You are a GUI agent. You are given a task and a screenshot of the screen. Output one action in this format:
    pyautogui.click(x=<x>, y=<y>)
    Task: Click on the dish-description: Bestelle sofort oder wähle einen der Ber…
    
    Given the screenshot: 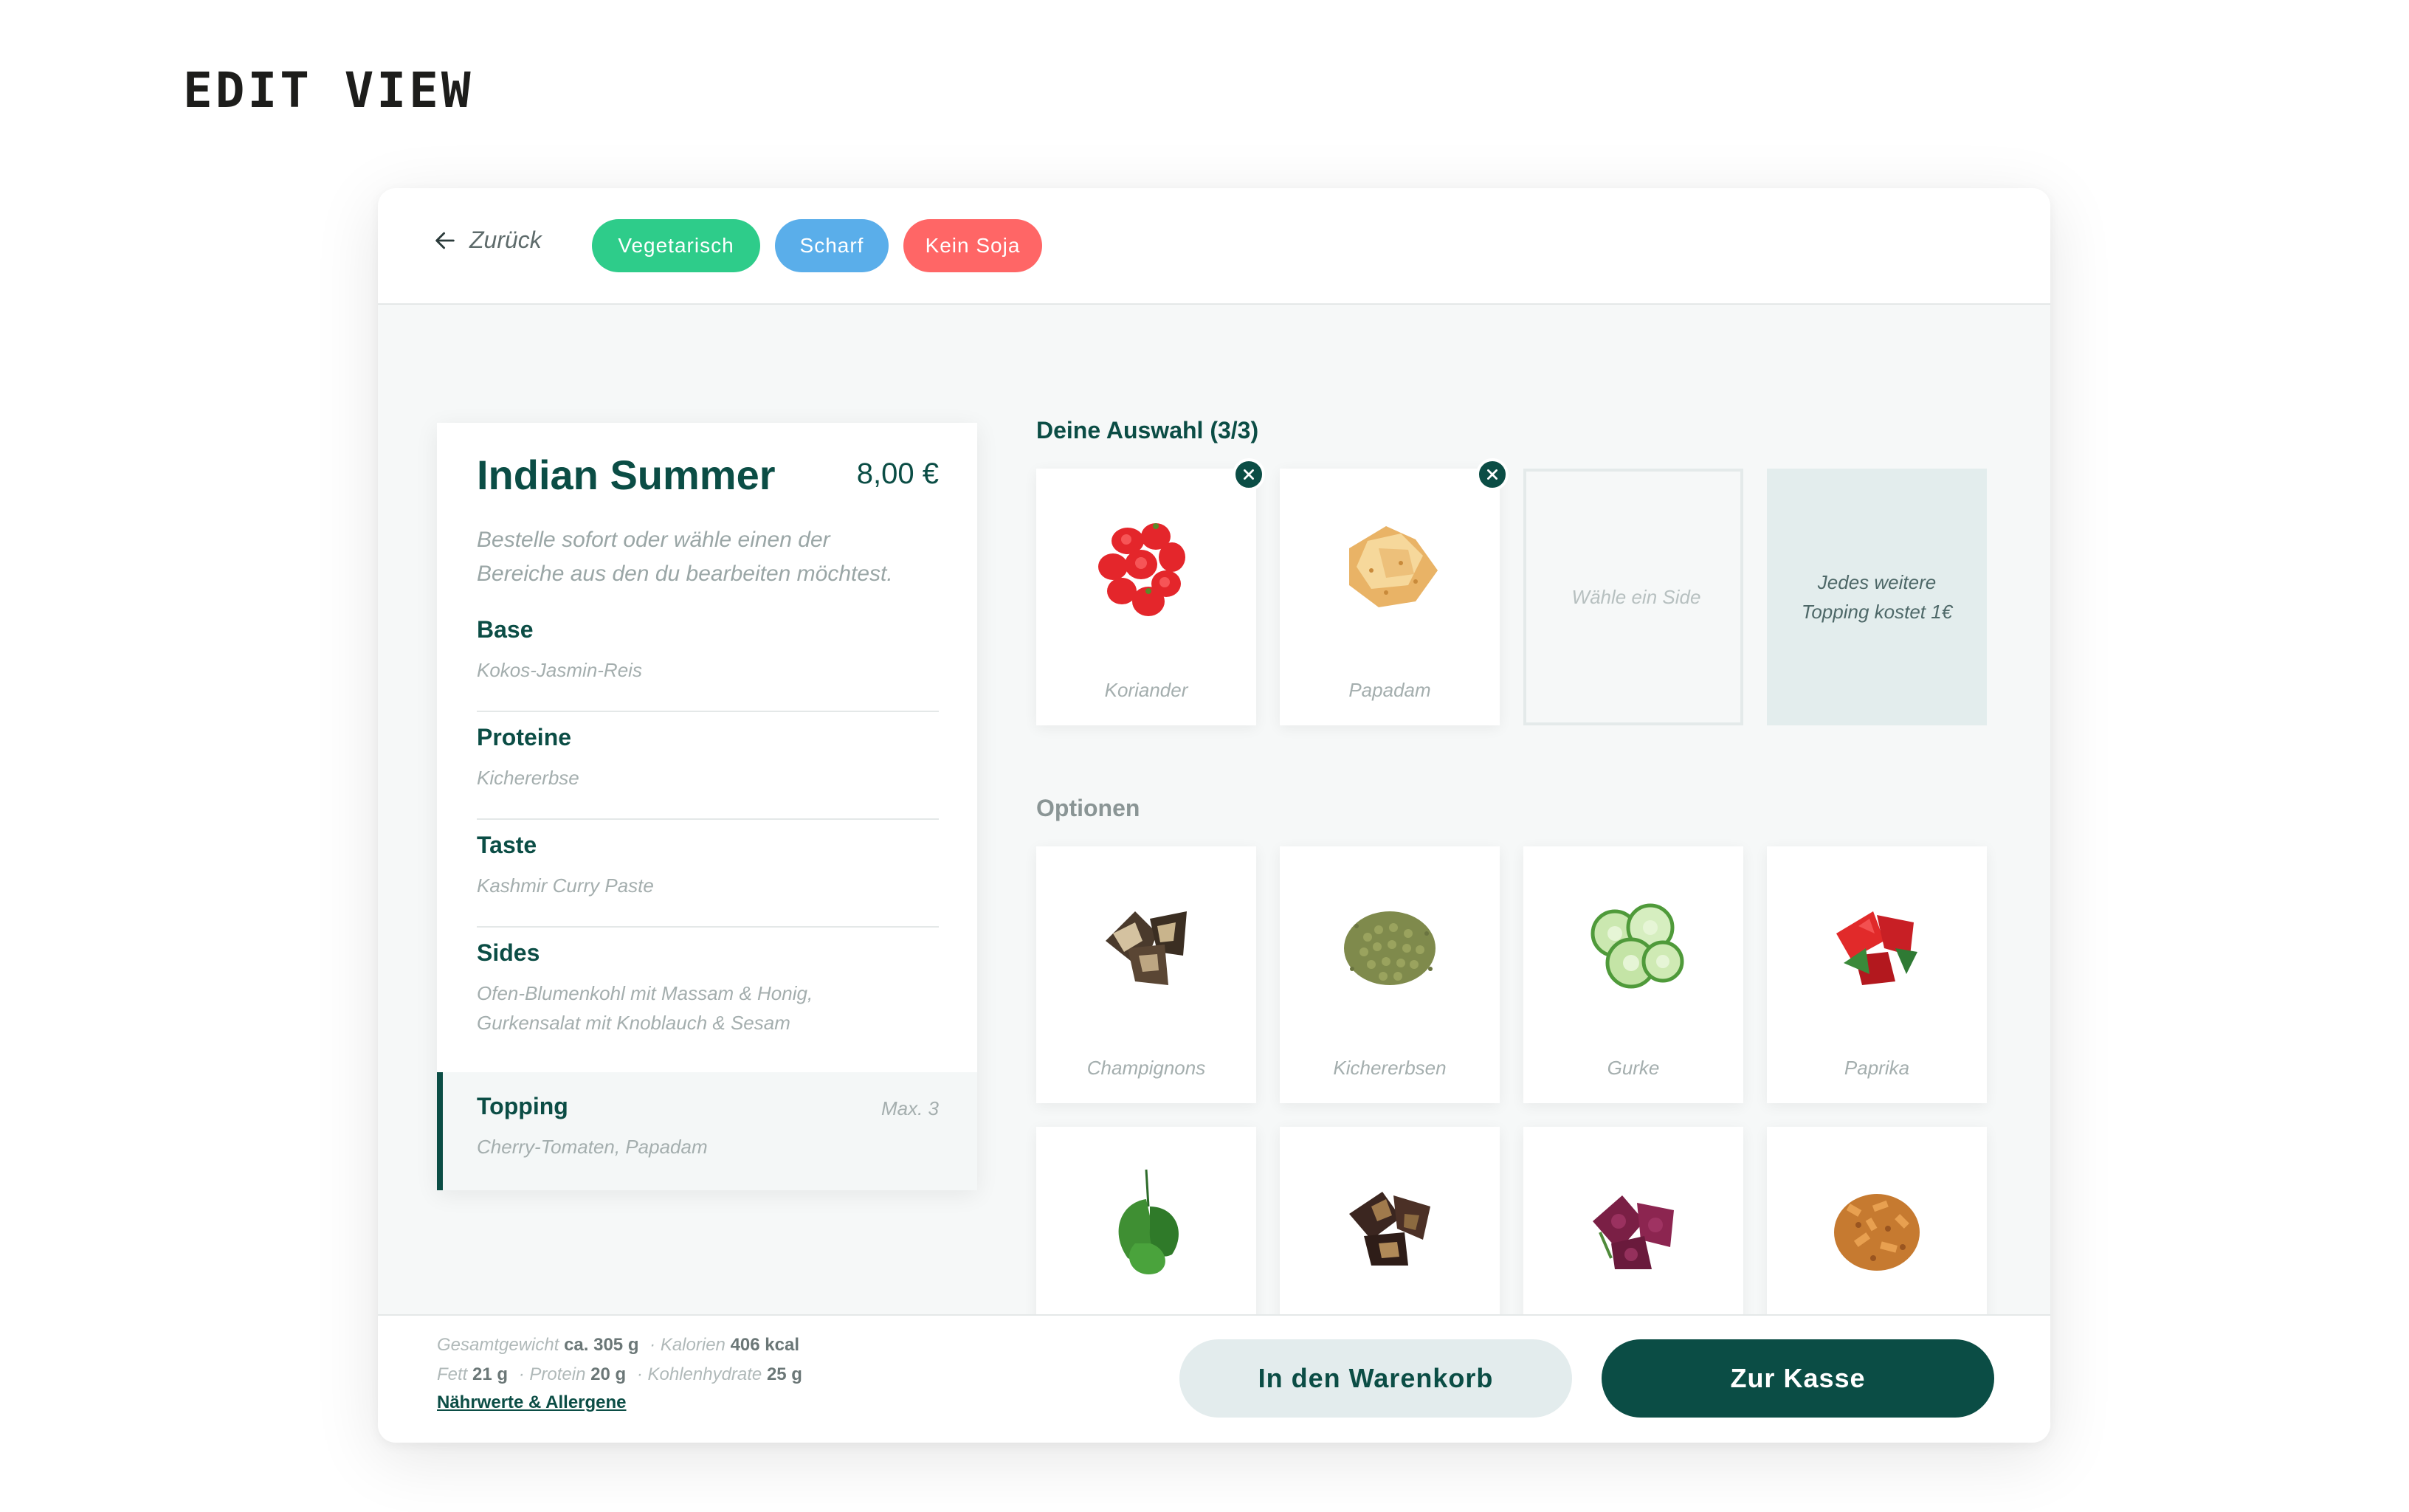 What is the action you would take?
    pyautogui.click(x=685, y=557)
    